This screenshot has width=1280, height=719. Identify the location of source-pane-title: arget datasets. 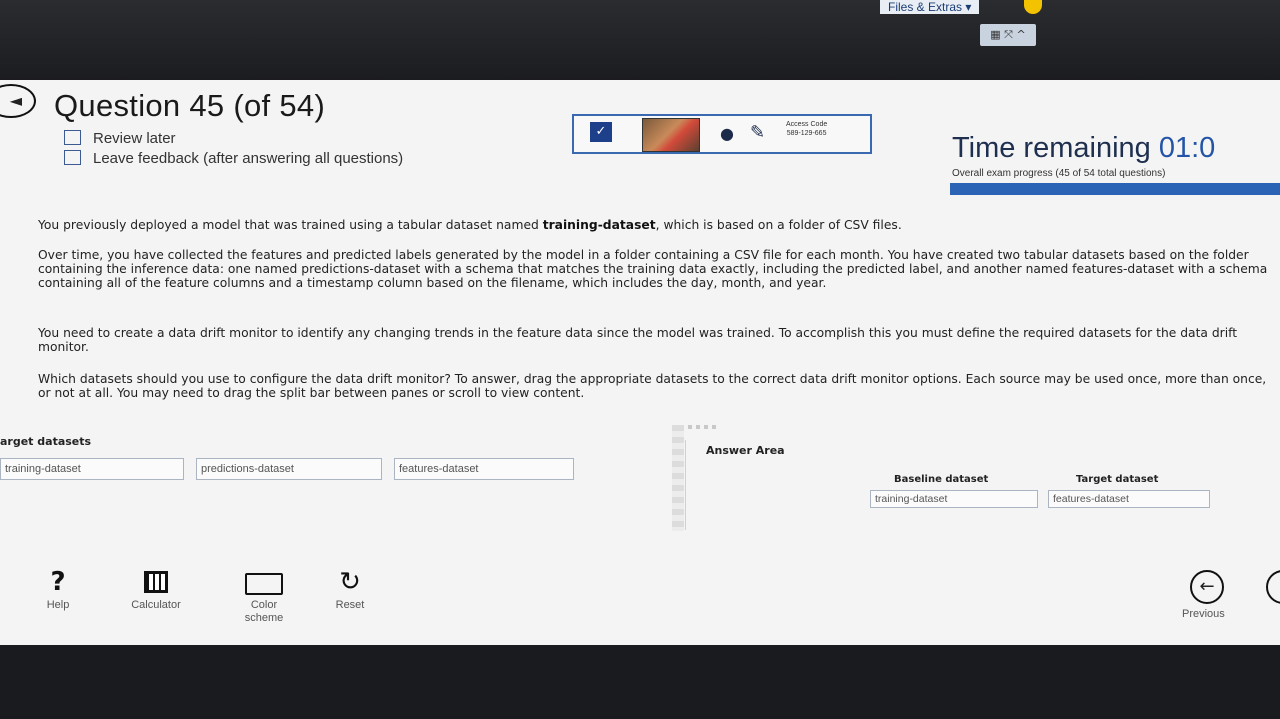
(46, 441).